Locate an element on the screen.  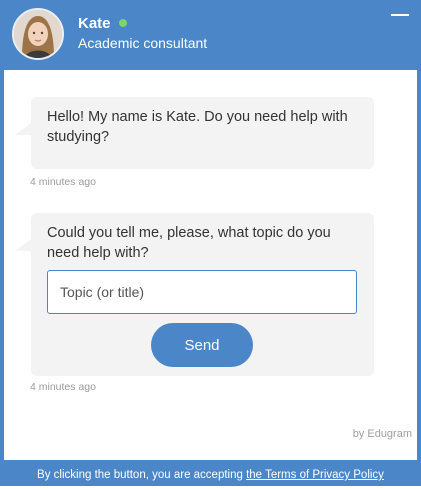
avatar-photo is located at coordinates (38, 34).